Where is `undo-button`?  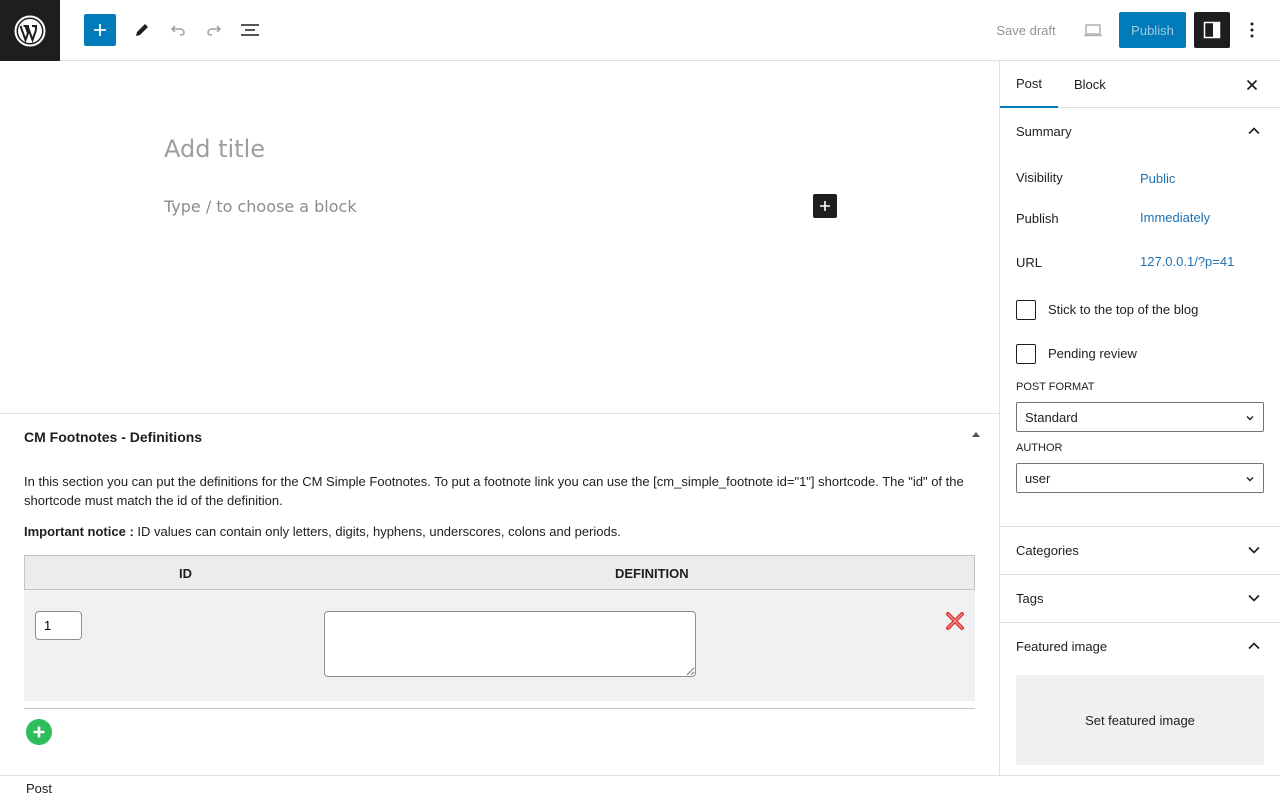 undo-button is located at coordinates (178, 30).